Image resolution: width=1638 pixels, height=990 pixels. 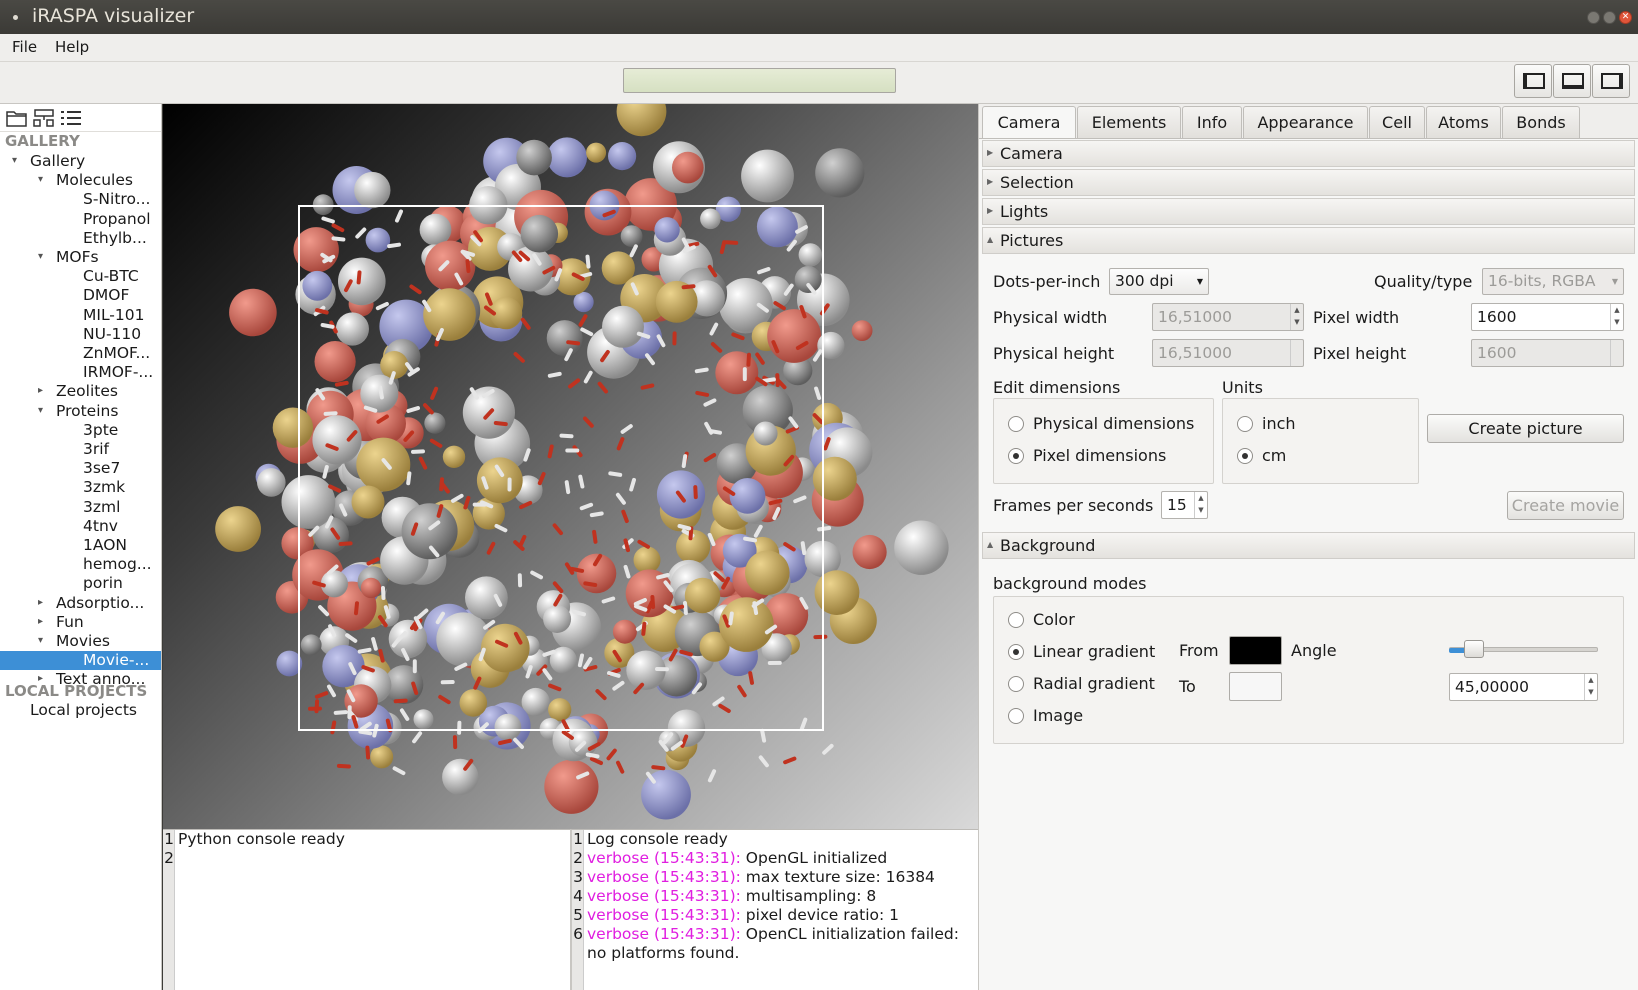 What do you see at coordinates (1159, 281) in the screenshot?
I see `dpi-select: 300 dpi ▼` at bounding box center [1159, 281].